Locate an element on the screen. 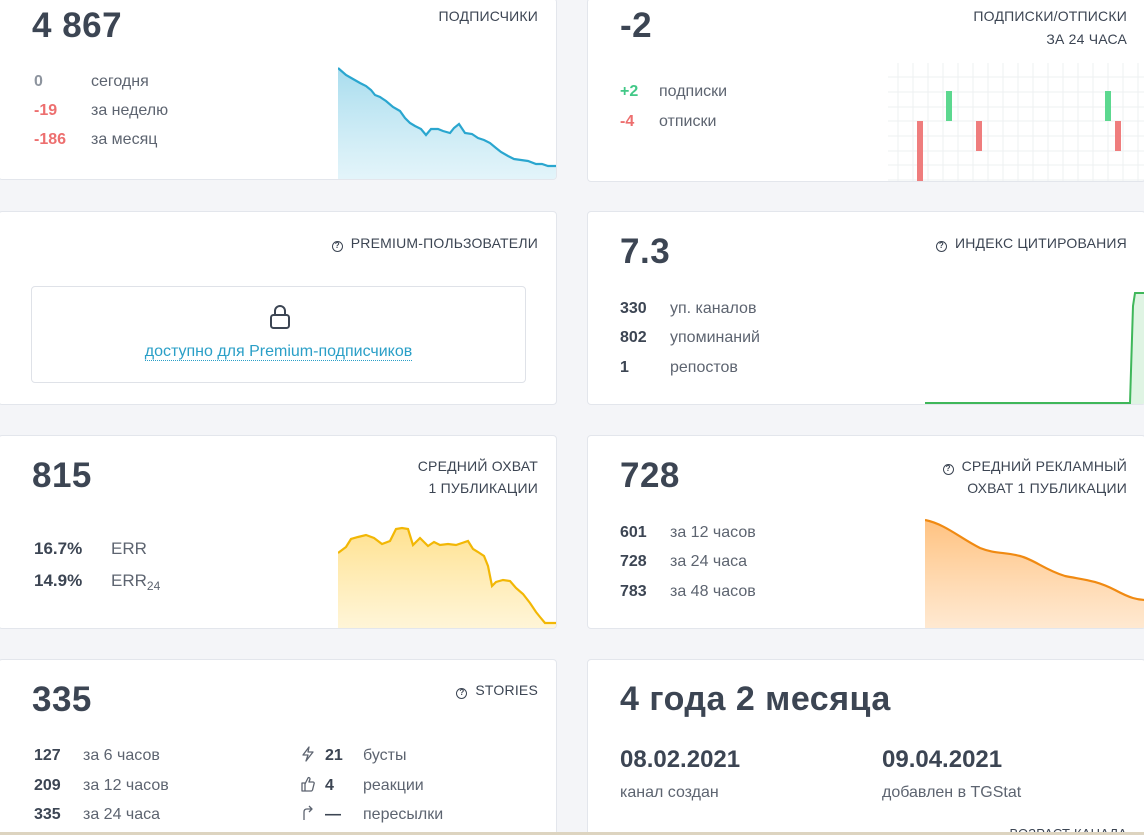  stat-text: за неделю is located at coordinates (130, 110).